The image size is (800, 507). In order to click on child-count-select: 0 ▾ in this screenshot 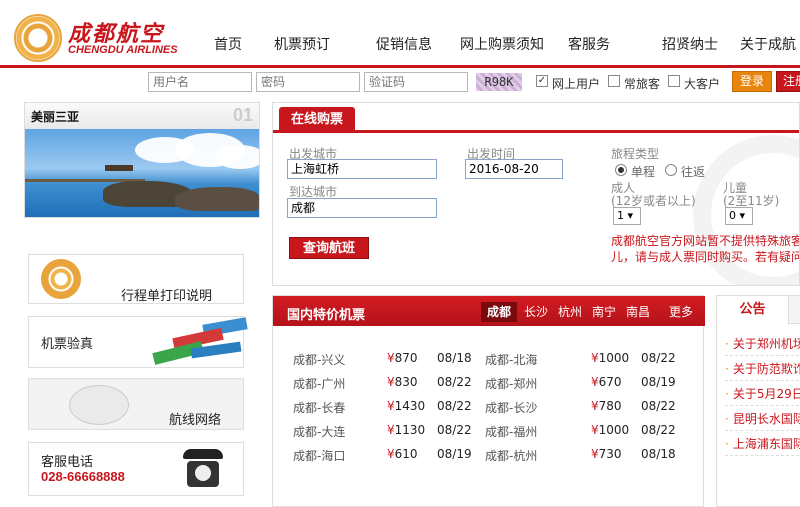, I will do `click(739, 216)`.